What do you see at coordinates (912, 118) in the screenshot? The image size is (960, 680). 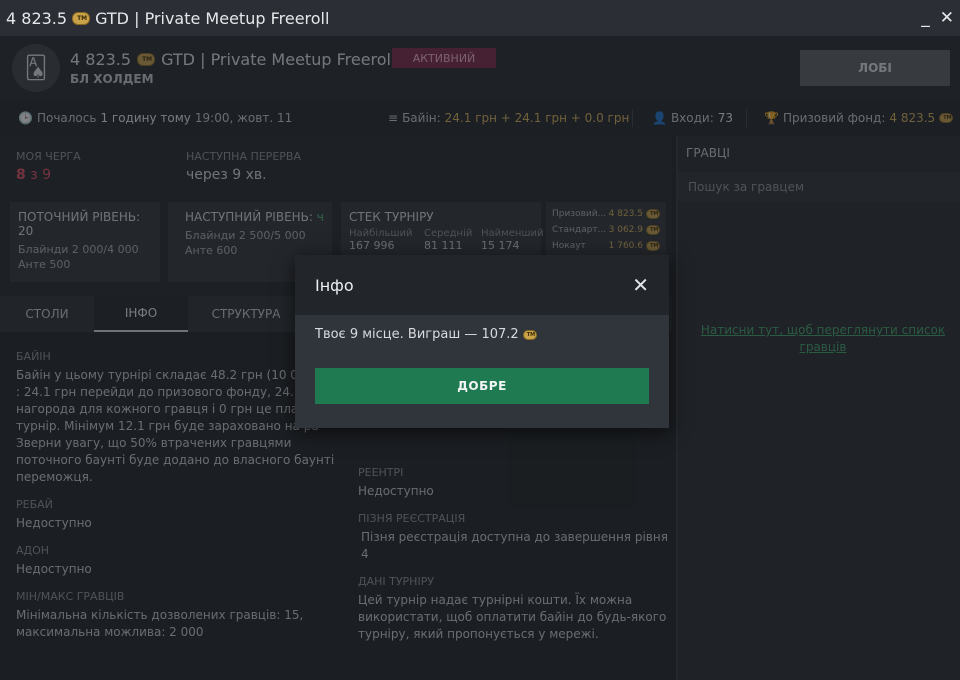 I see `prize-value: 4 823.5` at bounding box center [912, 118].